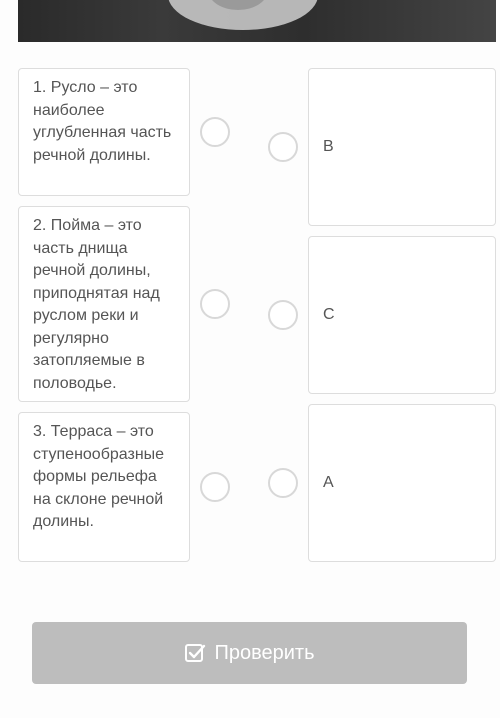  Describe the element at coordinates (215, 487) in the screenshot. I see `statement-3-connector-radio` at that location.